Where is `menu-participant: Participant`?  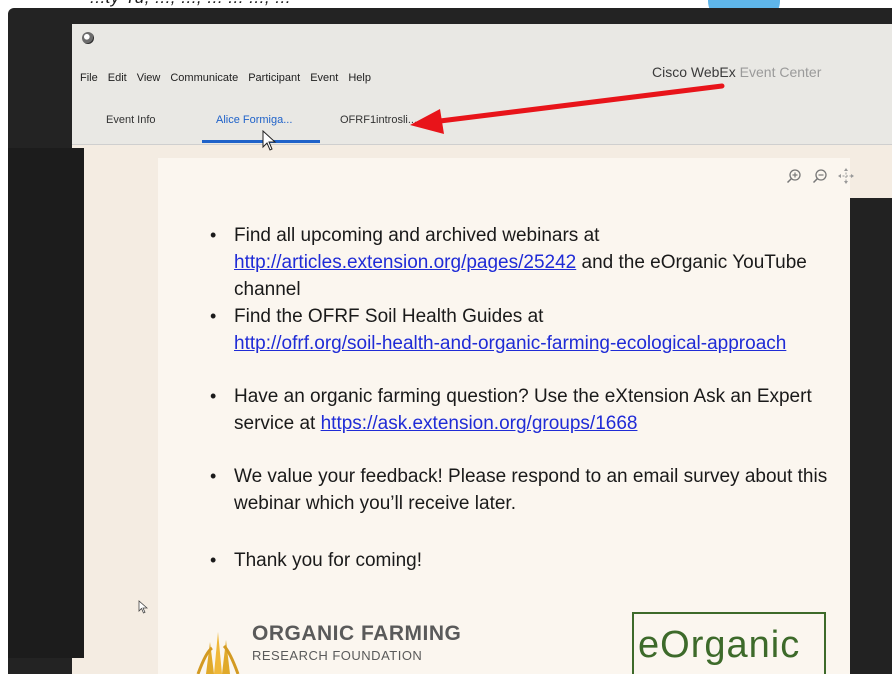 menu-participant: Participant is located at coordinates (274, 82).